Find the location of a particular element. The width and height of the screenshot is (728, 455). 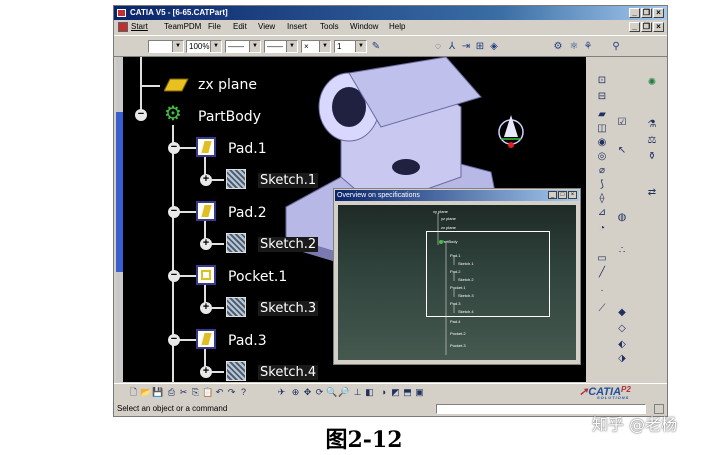

boolean-intersect-icon: ⬖ is located at coordinates (622, 345).